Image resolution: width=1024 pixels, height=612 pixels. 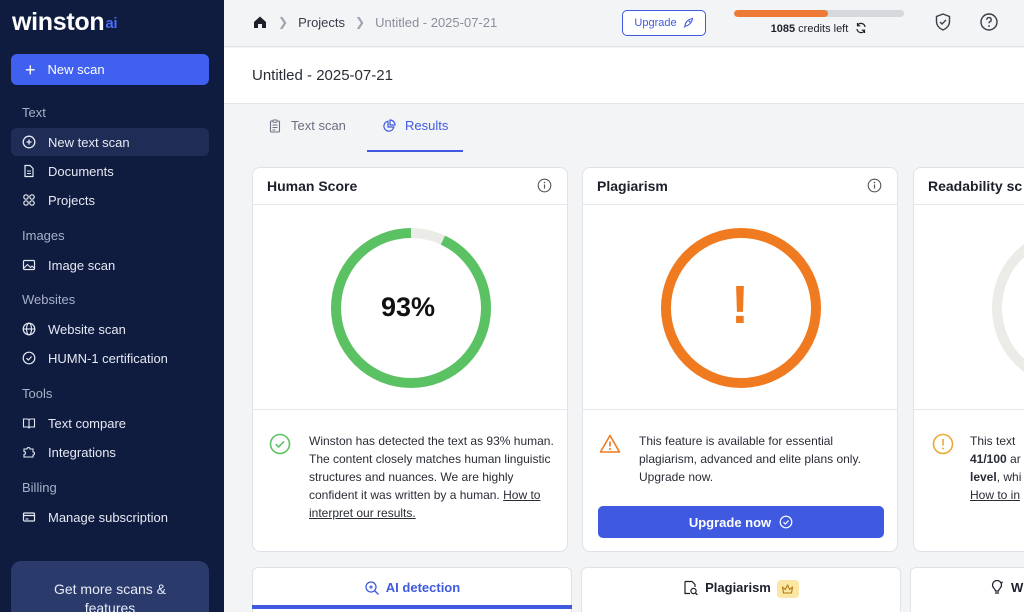 I want to click on breadcrumb-current: Untitled - 2025-07-21, so click(x=436, y=22).